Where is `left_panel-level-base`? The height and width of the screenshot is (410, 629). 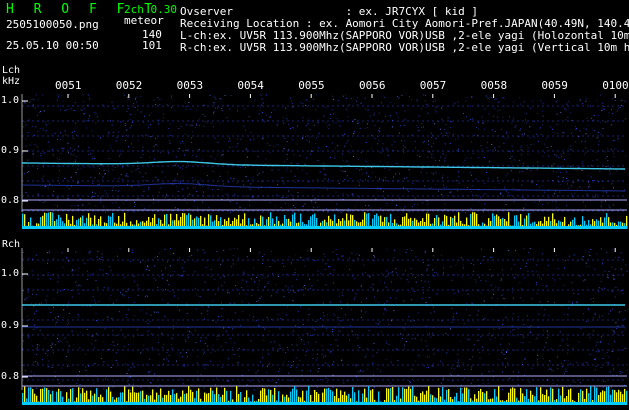
left_panel-level-base is located at coordinates (324, 227).